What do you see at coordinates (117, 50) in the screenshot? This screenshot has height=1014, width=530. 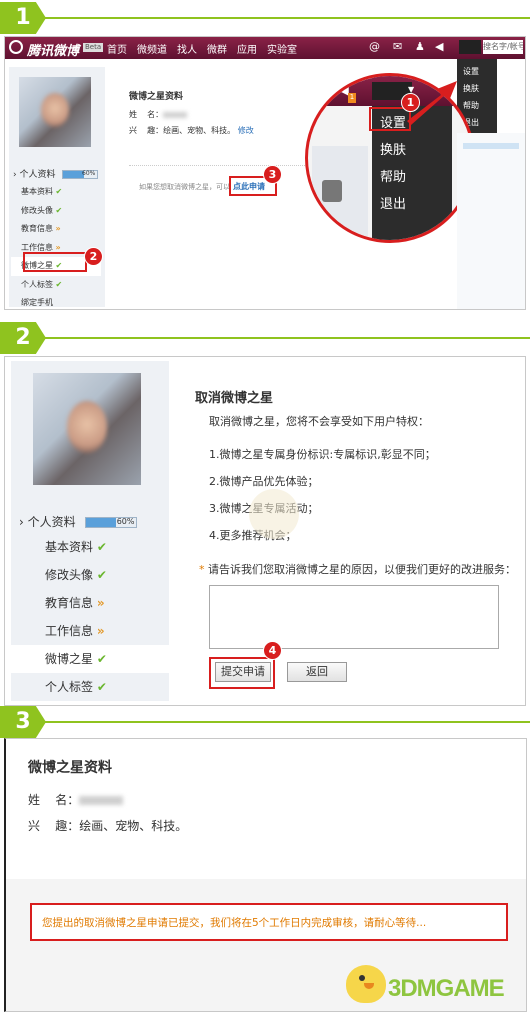 I see `nav-home: 首页` at bounding box center [117, 50].